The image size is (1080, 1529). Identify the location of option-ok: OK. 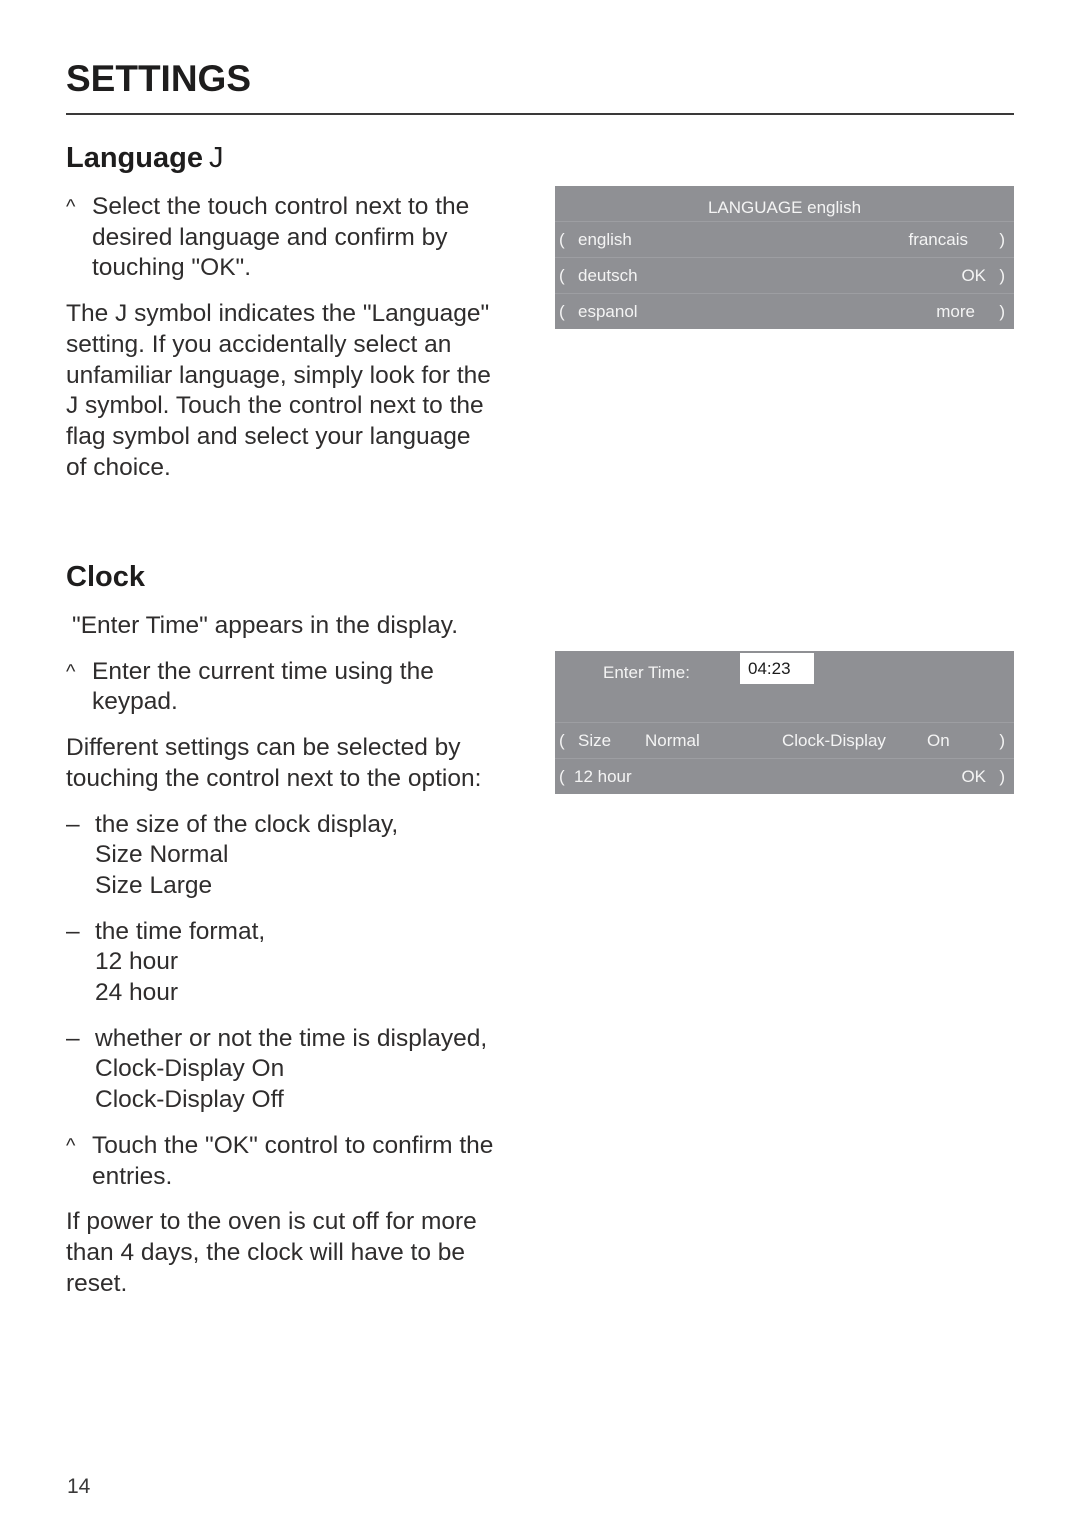
(973, 276).